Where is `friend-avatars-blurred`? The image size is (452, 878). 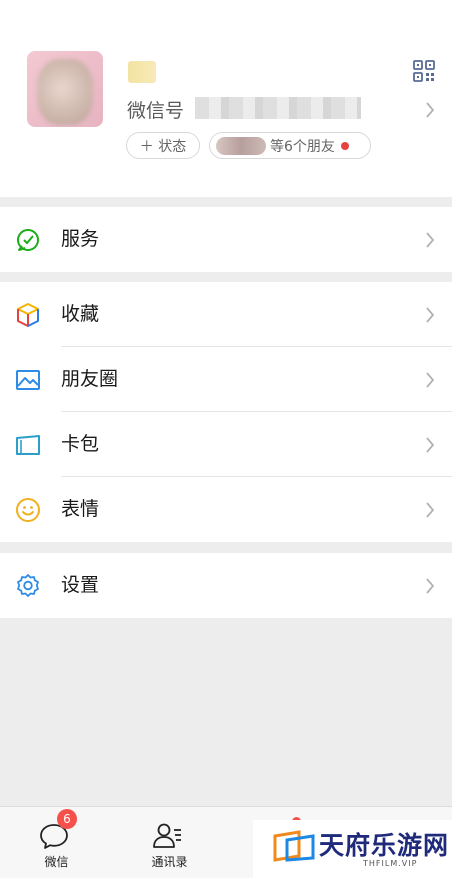
friend-avatars-blurred is located at coordinates (241, 145).